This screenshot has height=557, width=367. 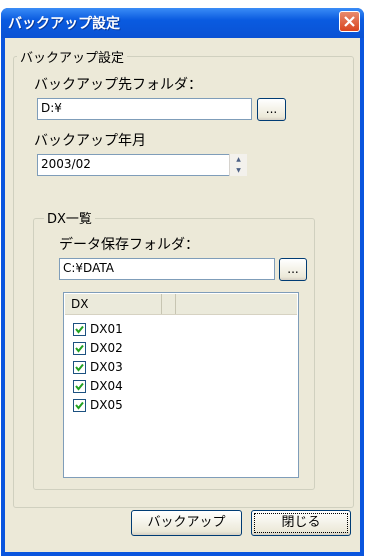 I want to click on close-window-button, so click(x=349, y=21).